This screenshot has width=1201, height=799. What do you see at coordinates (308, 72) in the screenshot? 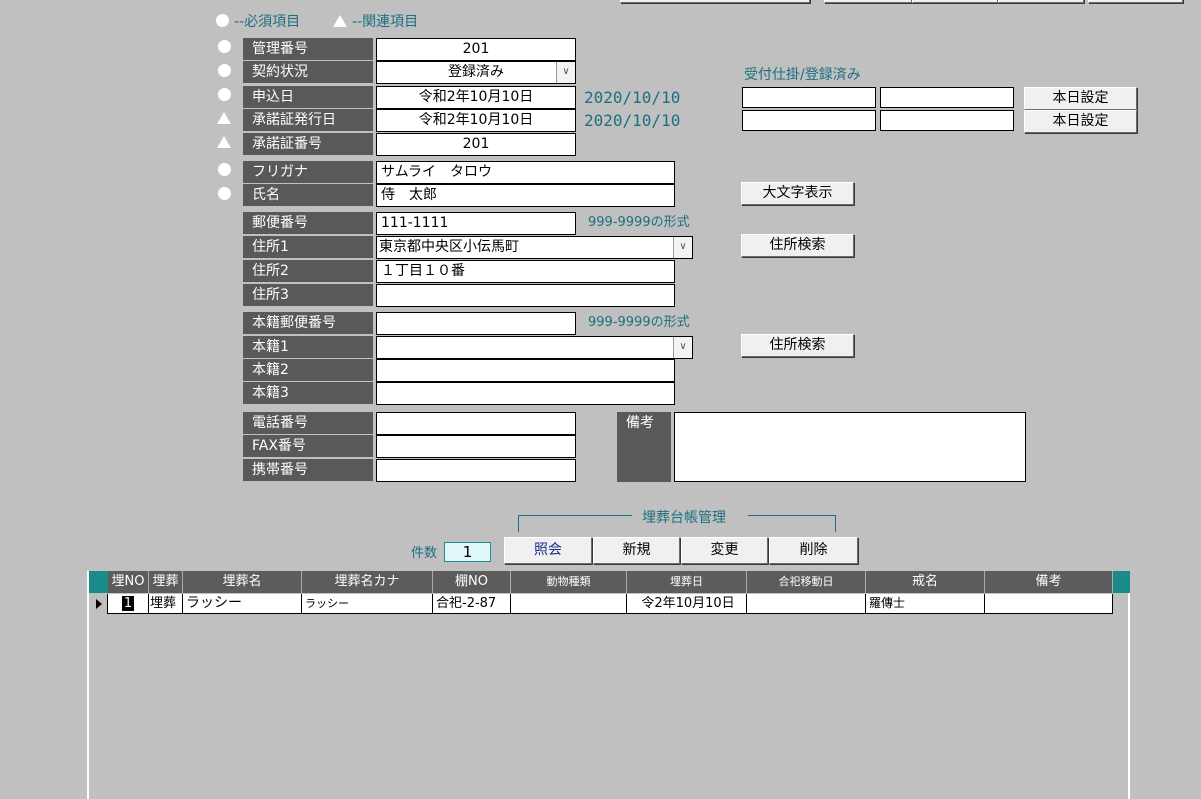
I see `label-keiyaku: 契約状況` at bounding box center [308, 72].